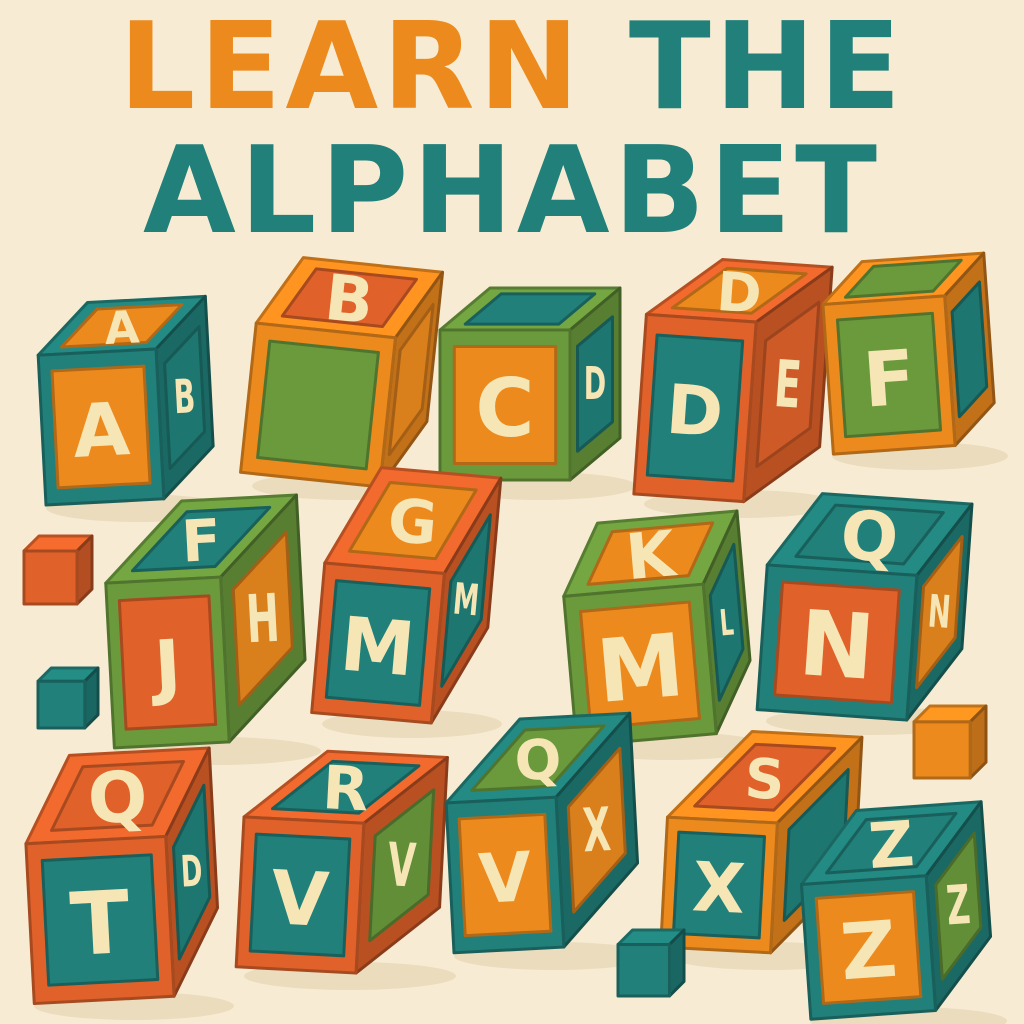  I want to click on block-top-letter: F, so click(201, 541).